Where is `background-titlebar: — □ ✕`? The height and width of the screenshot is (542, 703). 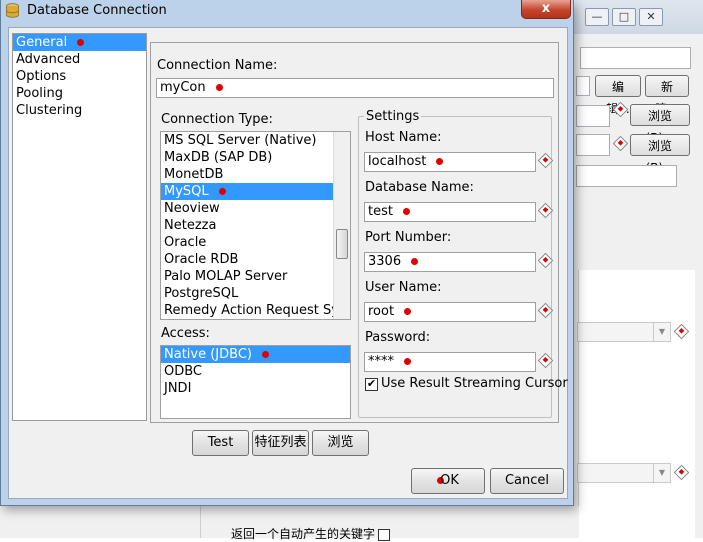
background-titlebar: — □ ✕ is located at coordinates (631, 17).